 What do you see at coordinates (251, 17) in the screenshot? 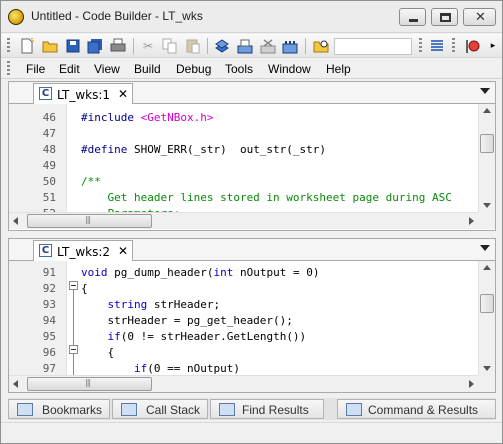
I see `title-bar: Untitled - Code Builder - LT_wks ✕` at bounding box center [251, 17].